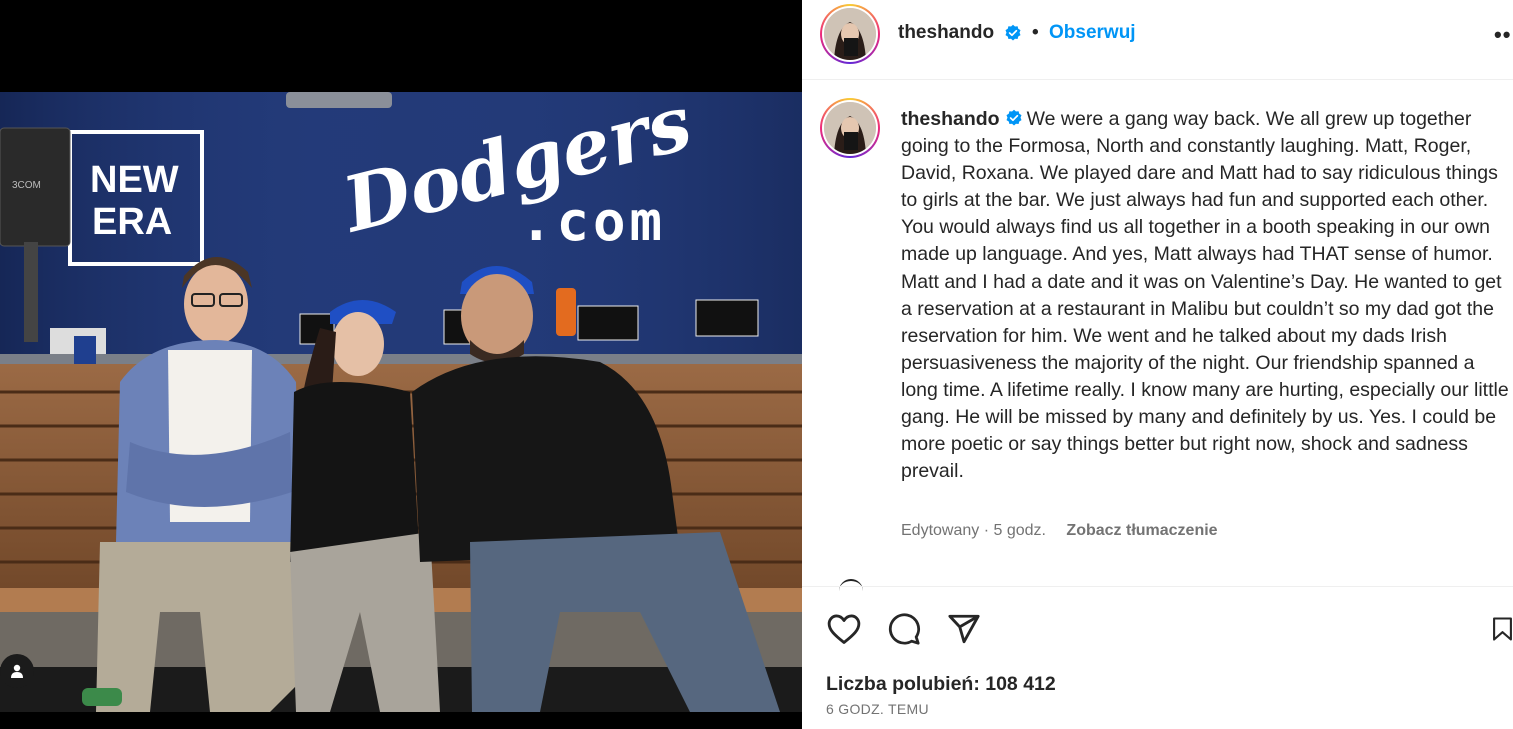  I want to click on new-era-sign-era: ERA, so click(132, 222).